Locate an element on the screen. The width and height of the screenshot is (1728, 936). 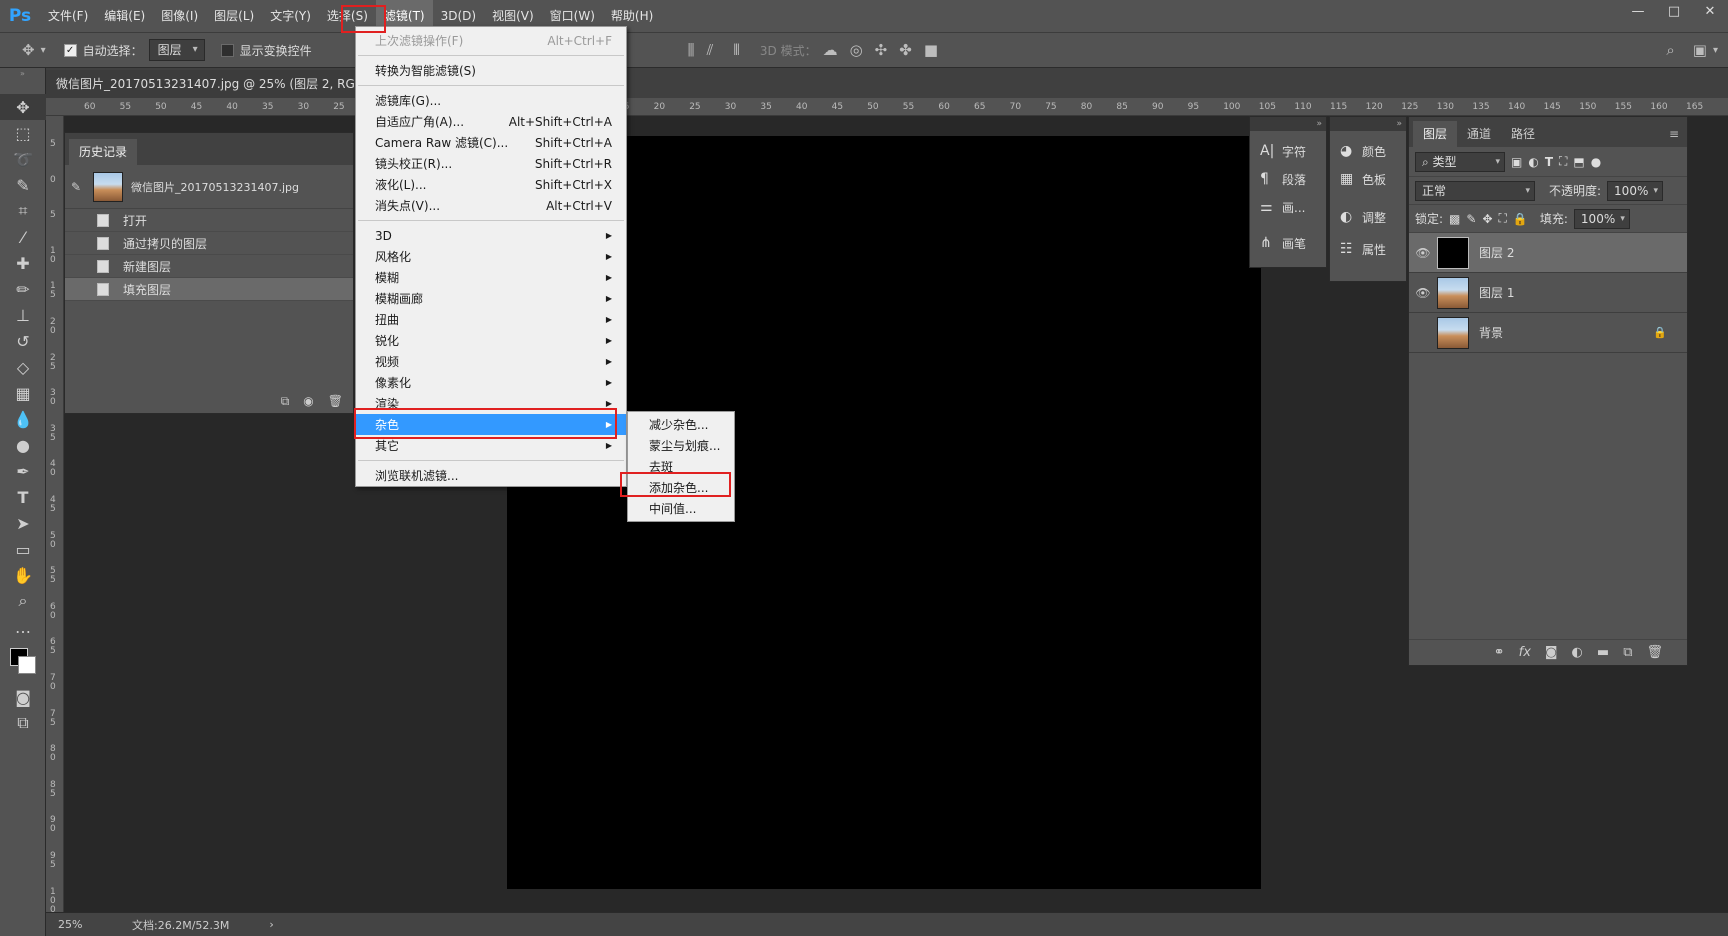
menu-item-video: 视频 ▶ is located at coordinates (491, 361).